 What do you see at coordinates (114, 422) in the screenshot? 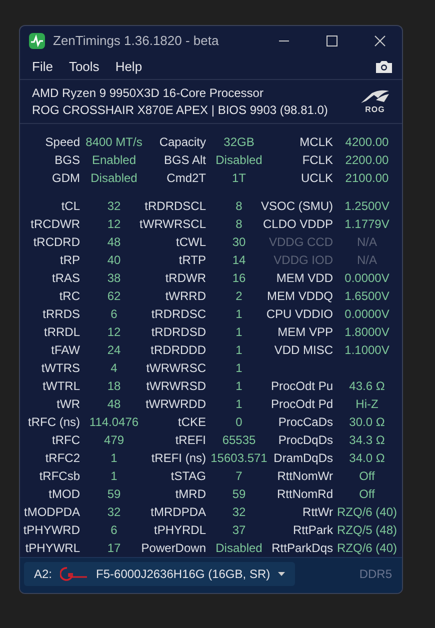
I see `timing-value: 114.0476` at bounding box center [114, 422].